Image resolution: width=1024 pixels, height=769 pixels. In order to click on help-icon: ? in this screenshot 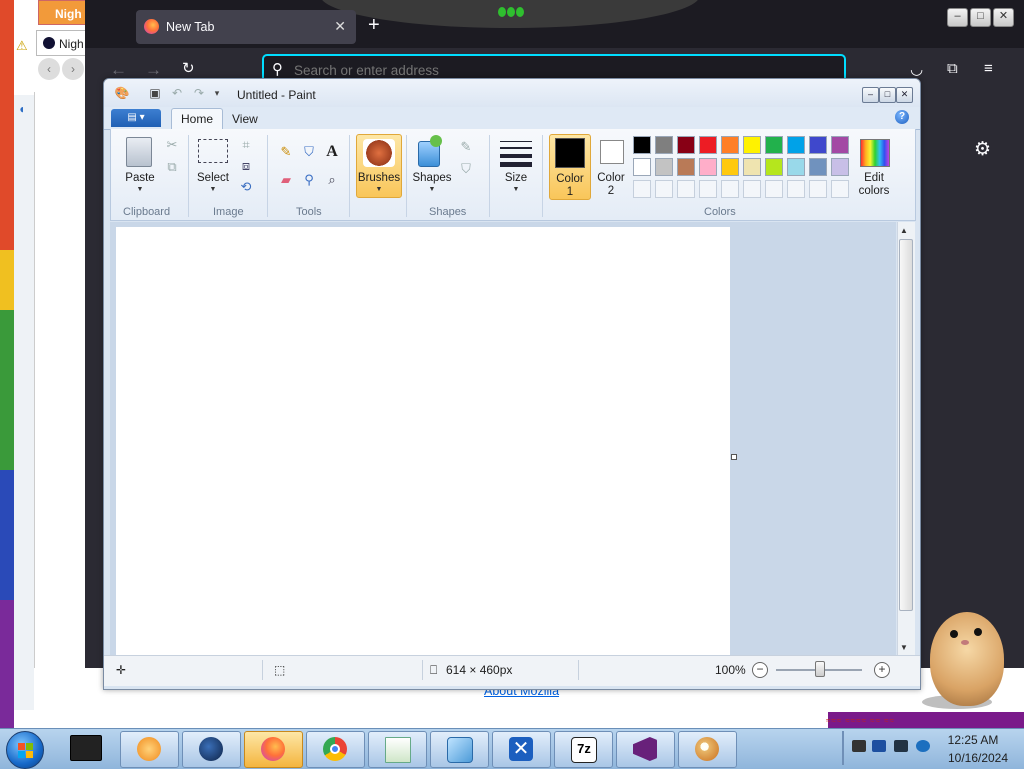, I will do `click(902, 117)`.